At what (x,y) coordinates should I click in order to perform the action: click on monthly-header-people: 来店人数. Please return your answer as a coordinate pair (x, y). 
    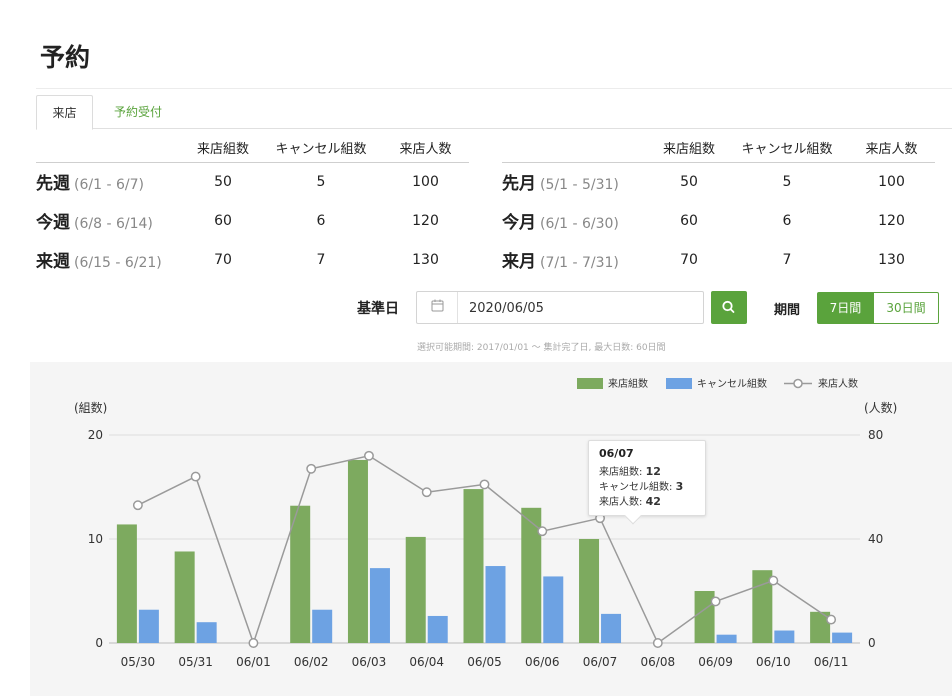
    Looking at the image, I should click on (891, 150).